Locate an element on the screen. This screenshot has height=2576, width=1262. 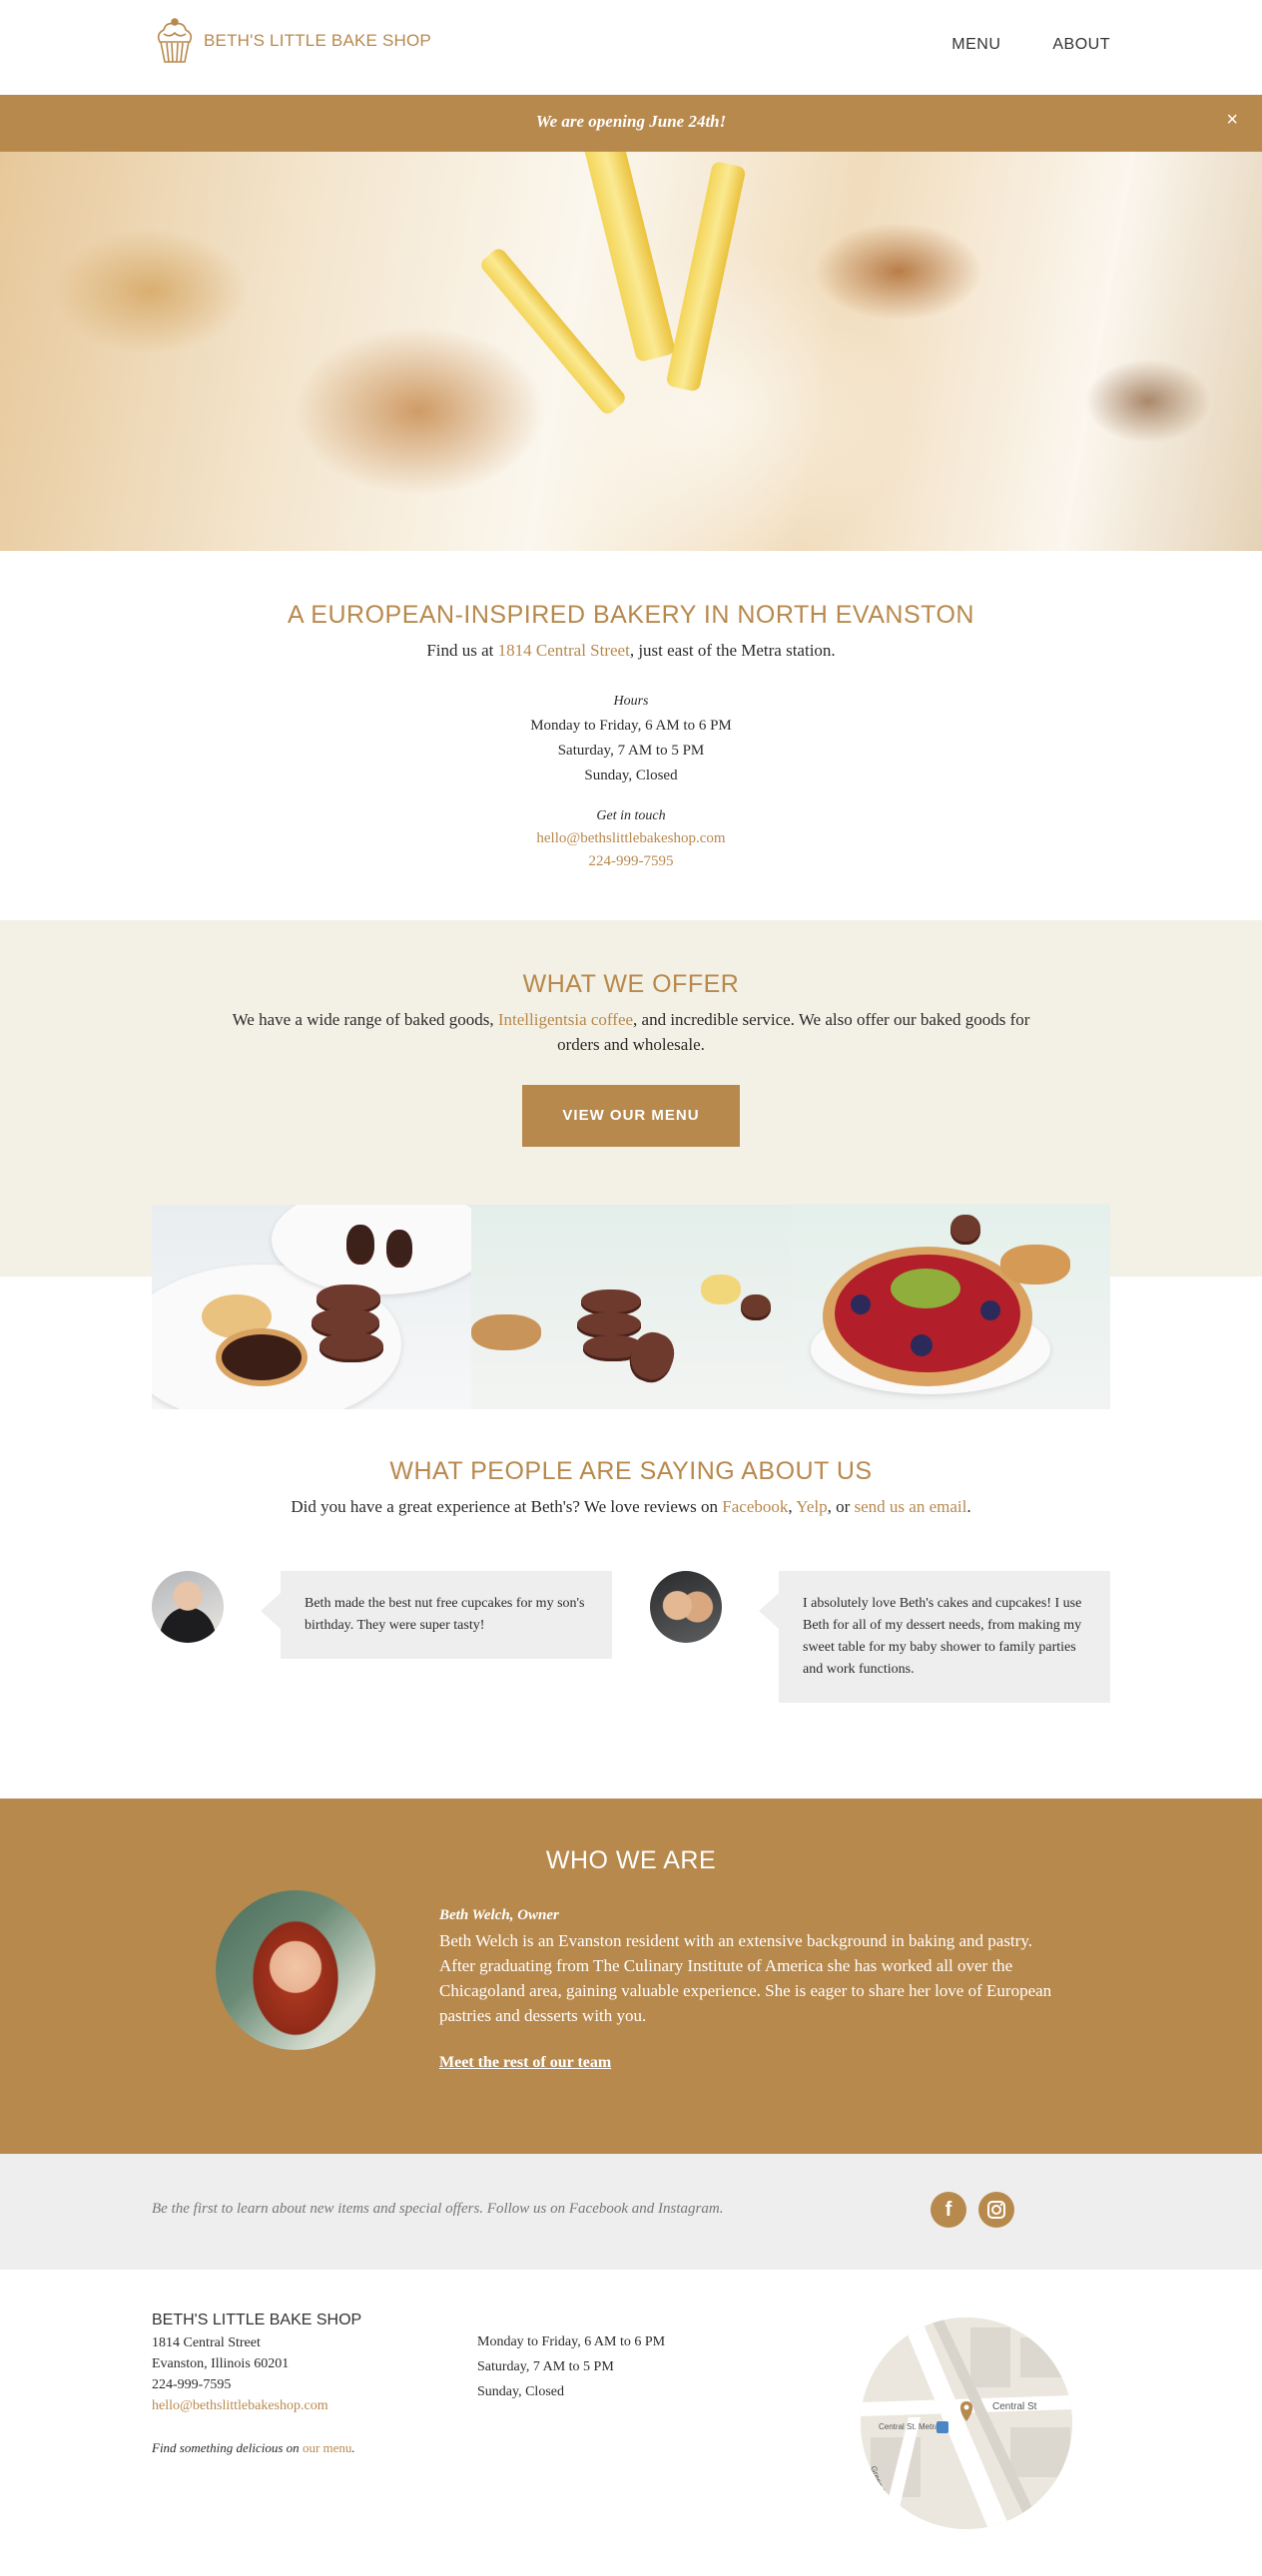
hours-label: Hours is located at coordinates (631, 702).